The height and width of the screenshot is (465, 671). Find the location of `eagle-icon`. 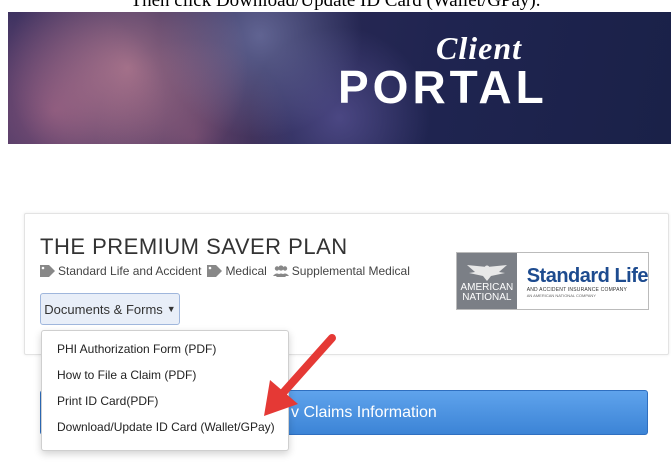

eagle-icon is located at coordinates (486, 273).